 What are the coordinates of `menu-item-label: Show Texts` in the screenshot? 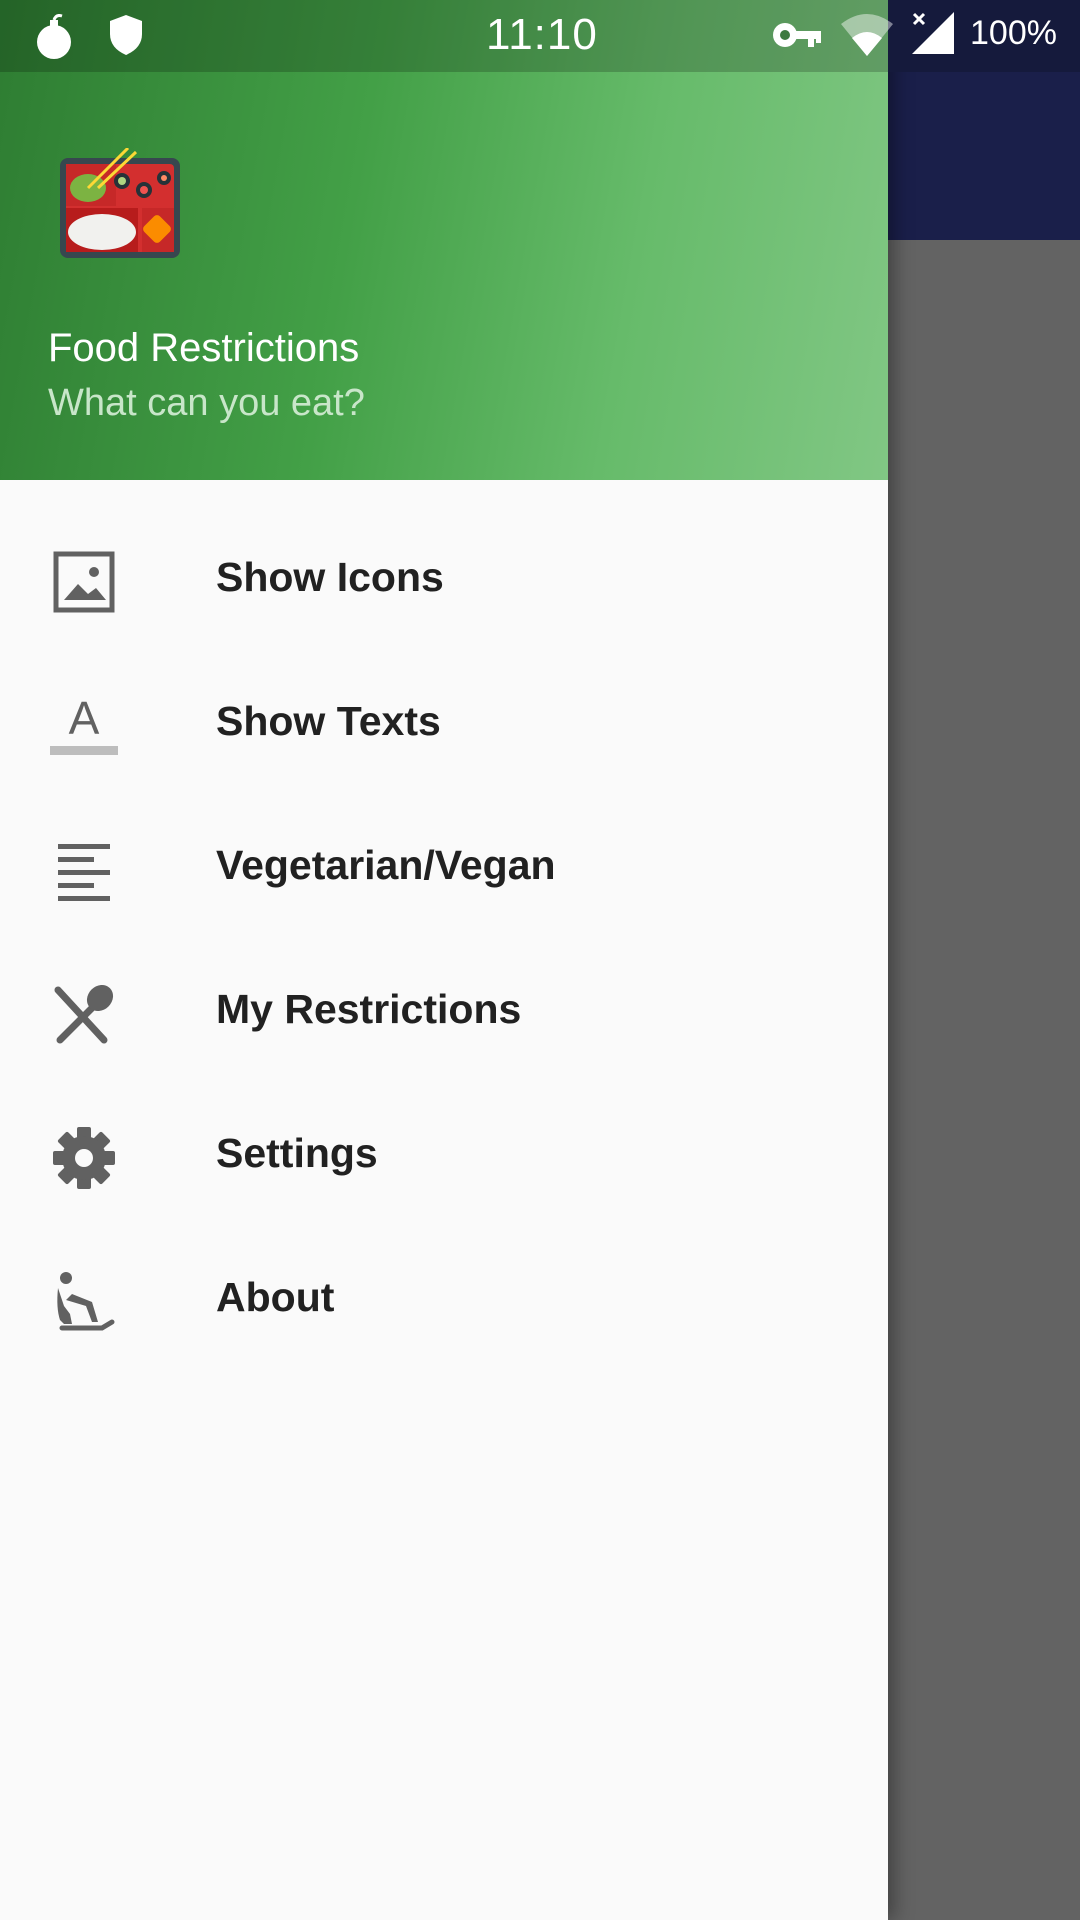 It's located at (328, 721).